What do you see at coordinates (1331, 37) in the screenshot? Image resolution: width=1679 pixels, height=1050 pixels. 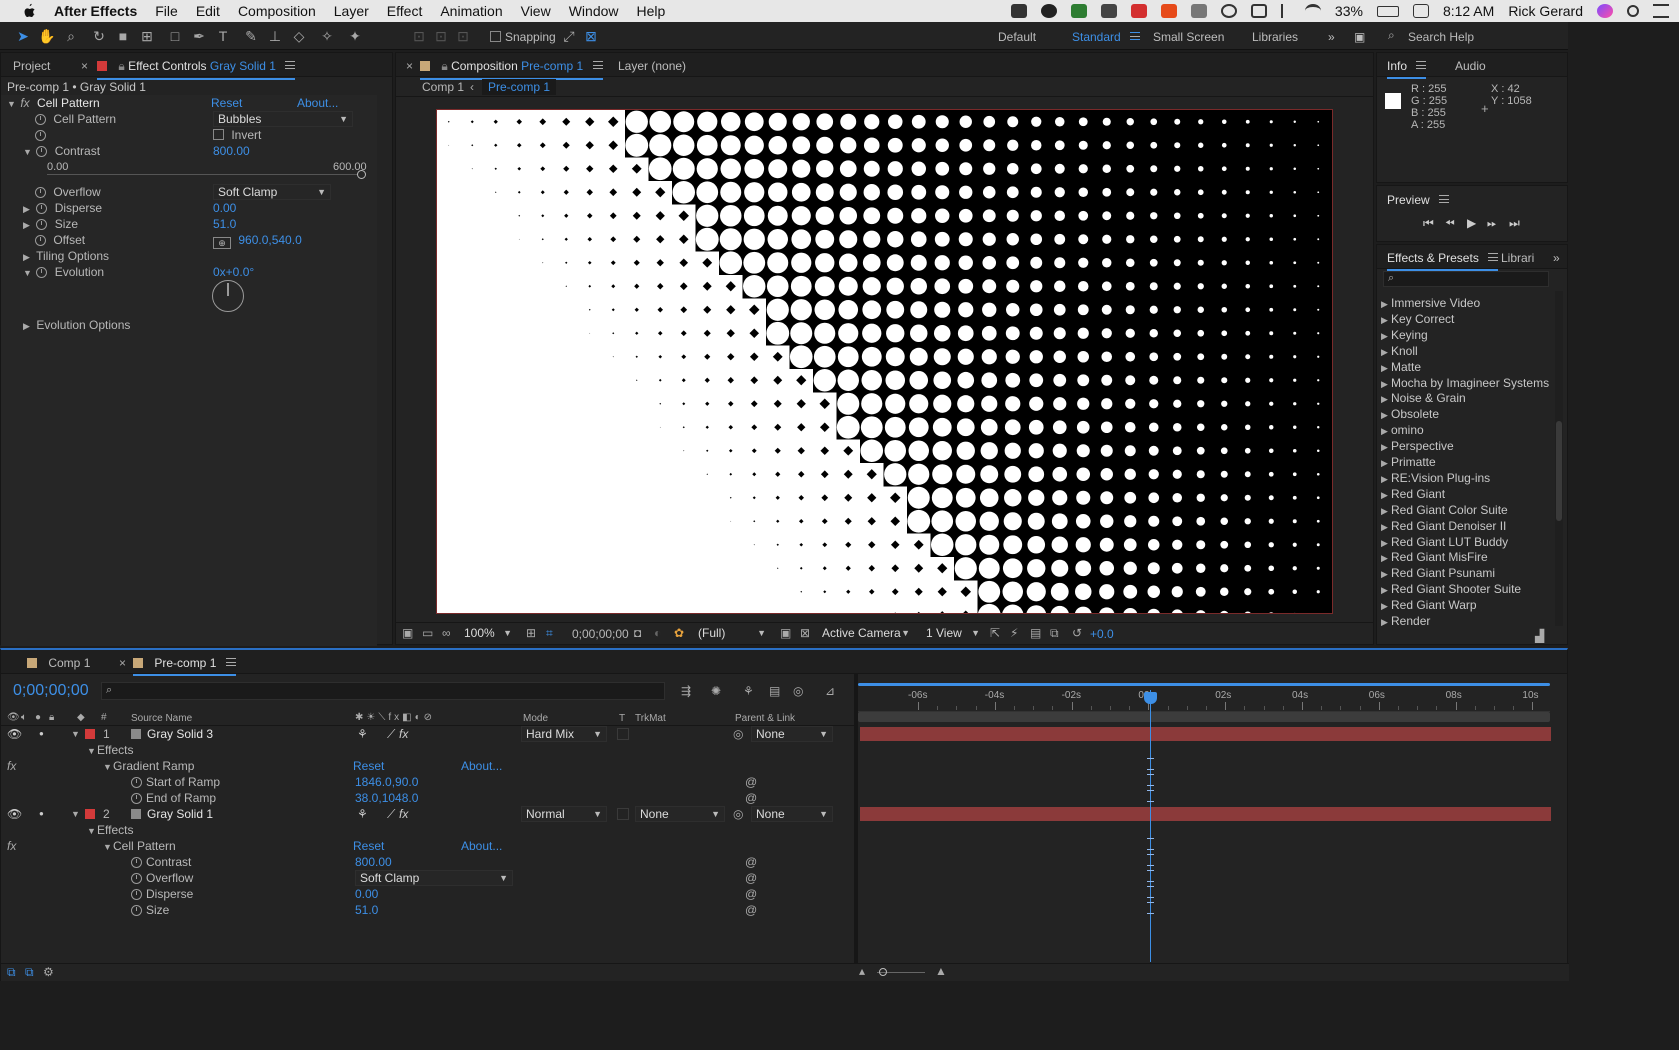 I see `more-workspaces-icon: »` at bounding box center [1331, 37].